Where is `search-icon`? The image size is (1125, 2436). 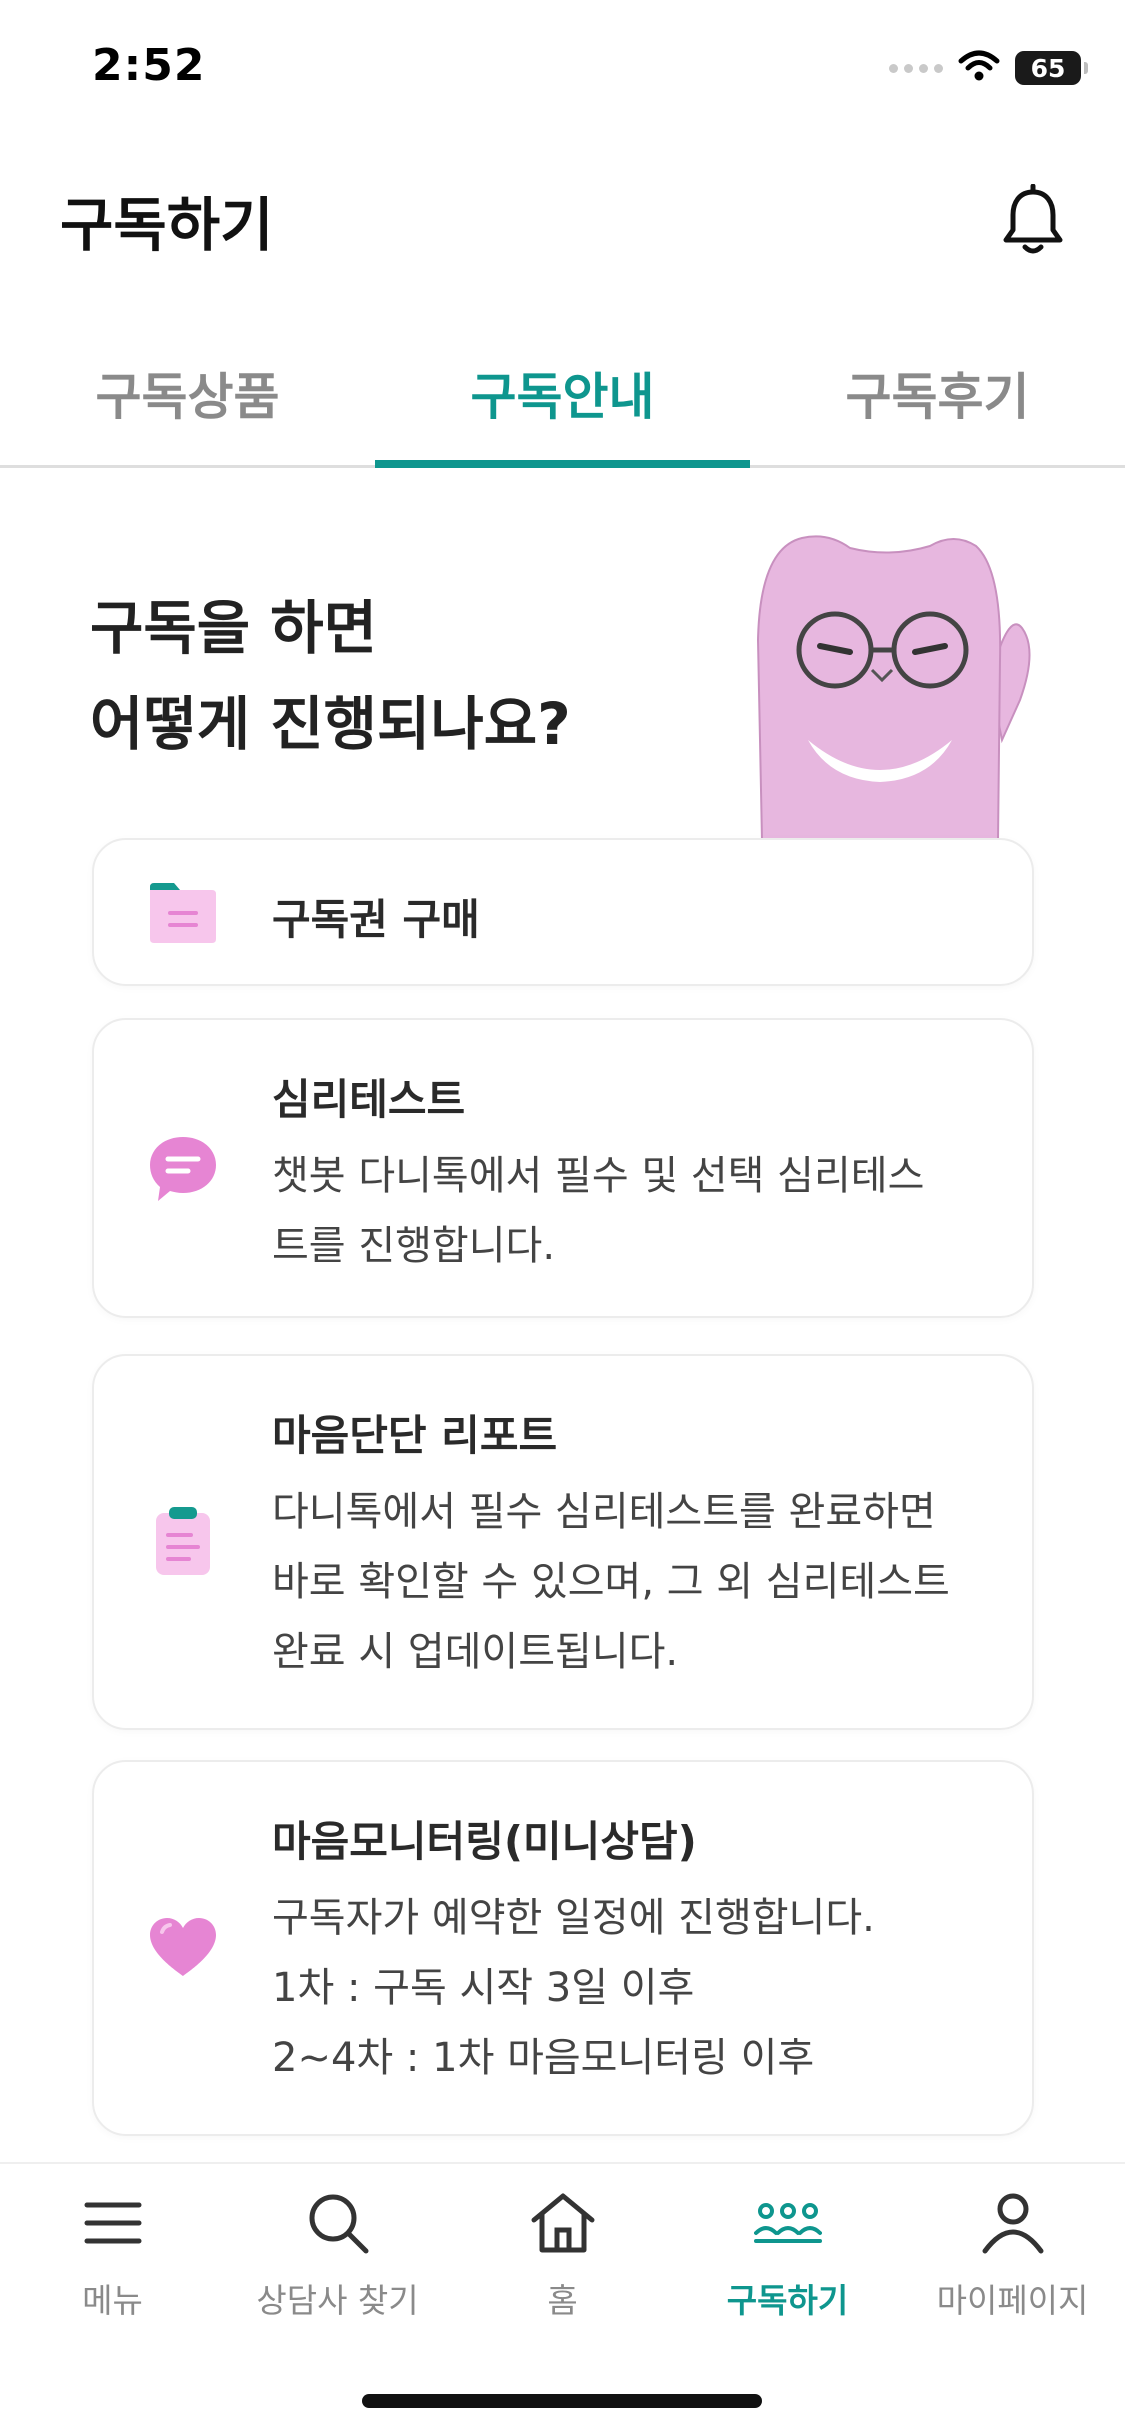
search-icon is located at coordinates (338, 2223).